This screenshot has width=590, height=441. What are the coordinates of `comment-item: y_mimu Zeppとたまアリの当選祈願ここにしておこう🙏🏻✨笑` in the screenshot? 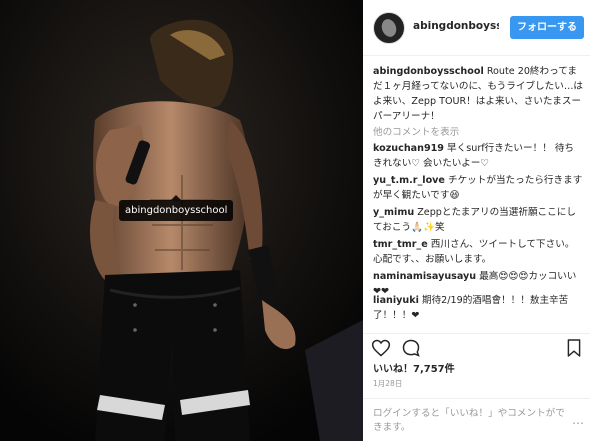 It's located at (478, 220).